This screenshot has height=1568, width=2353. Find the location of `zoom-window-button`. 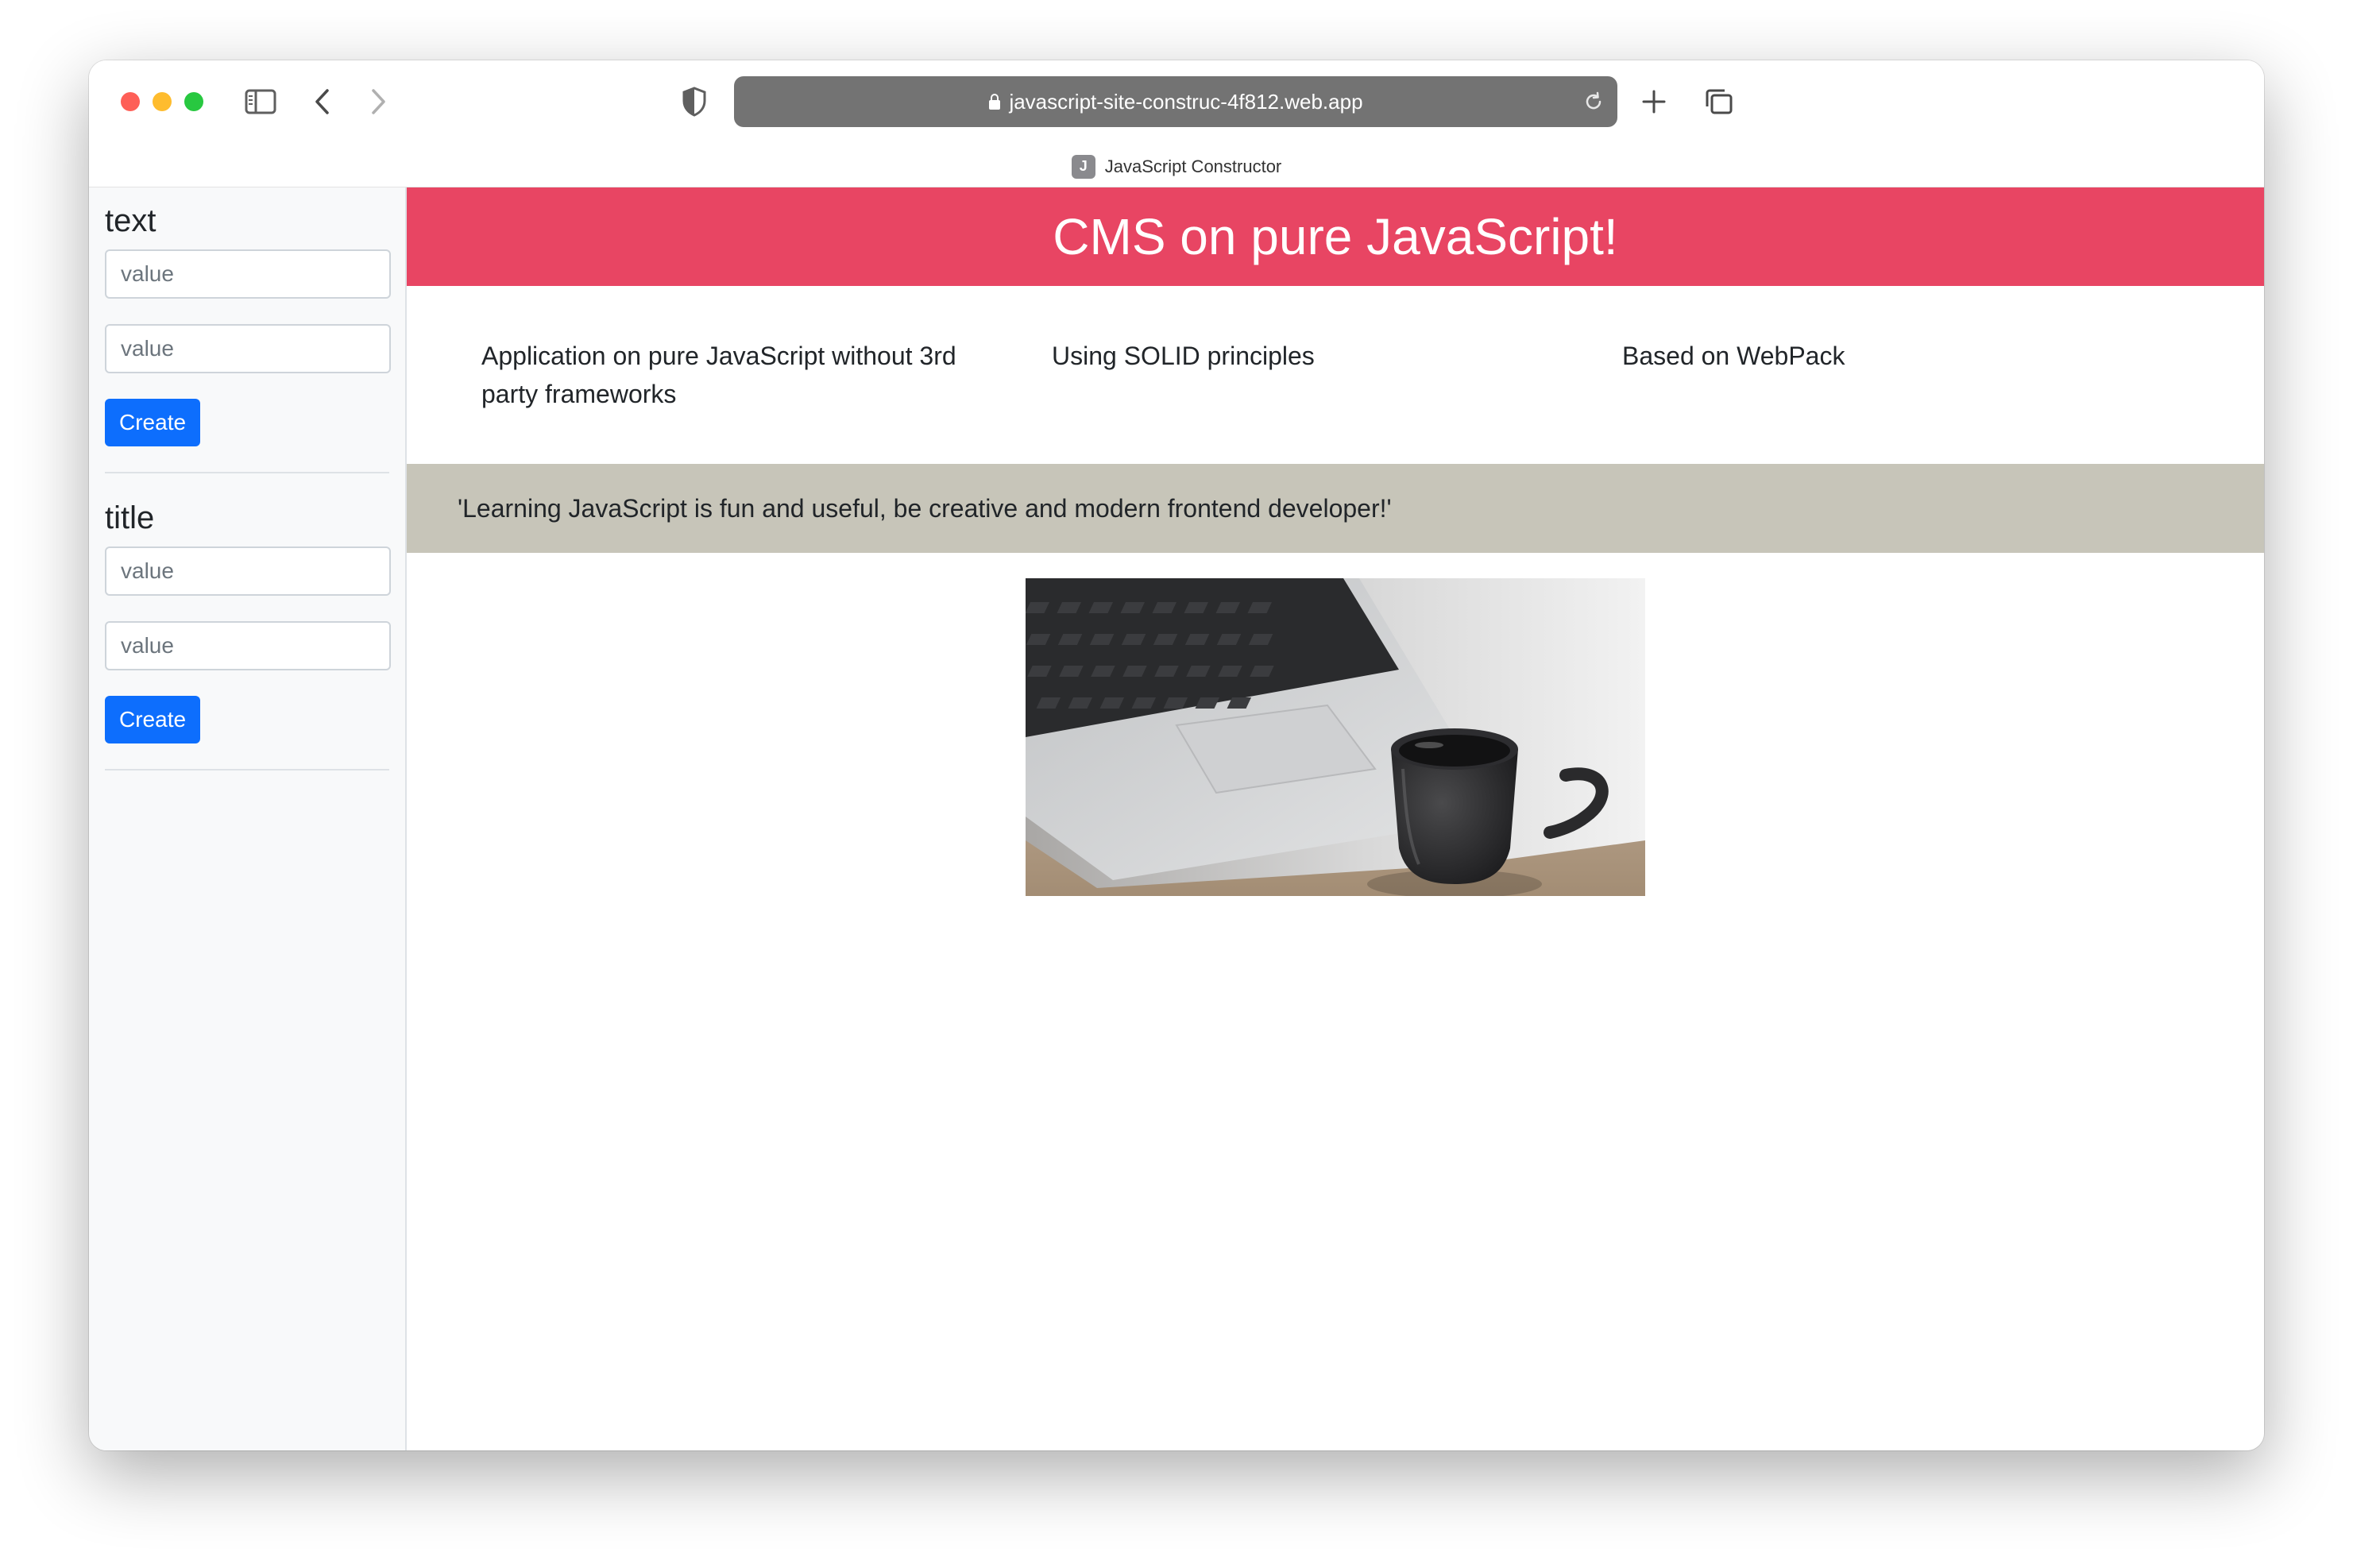

zoom-window-button is located at coordinates (193, 101).